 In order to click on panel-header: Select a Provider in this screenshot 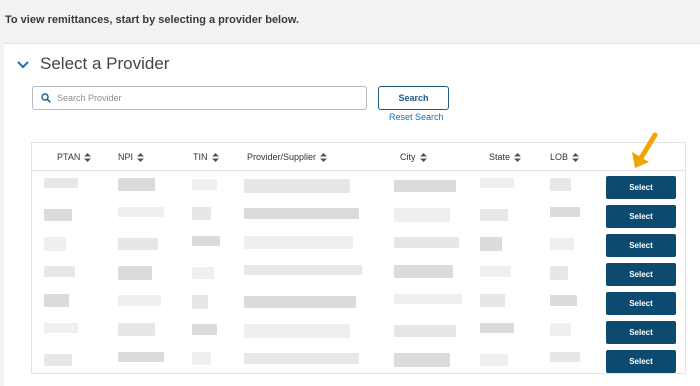, I will do `click(92, 64)`.